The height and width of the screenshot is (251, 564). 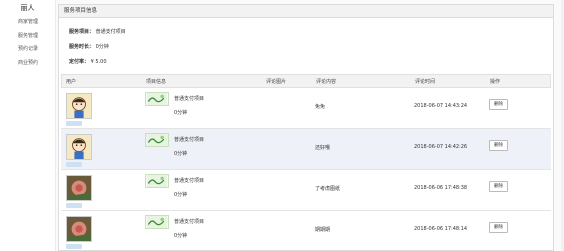 I want to click on review-time: 2018-06-07 14:43:24, so click(x=441, y=106).